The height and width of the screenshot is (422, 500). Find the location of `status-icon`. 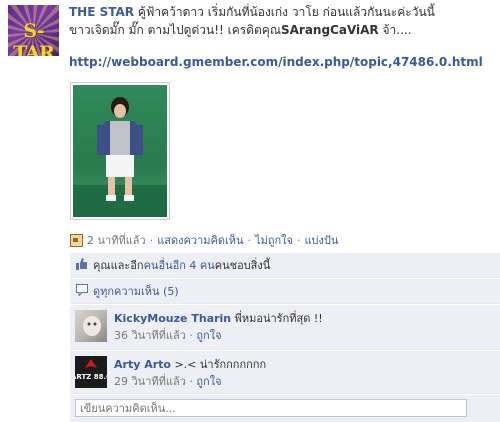

status-icon is located at coordinates (76, 240).